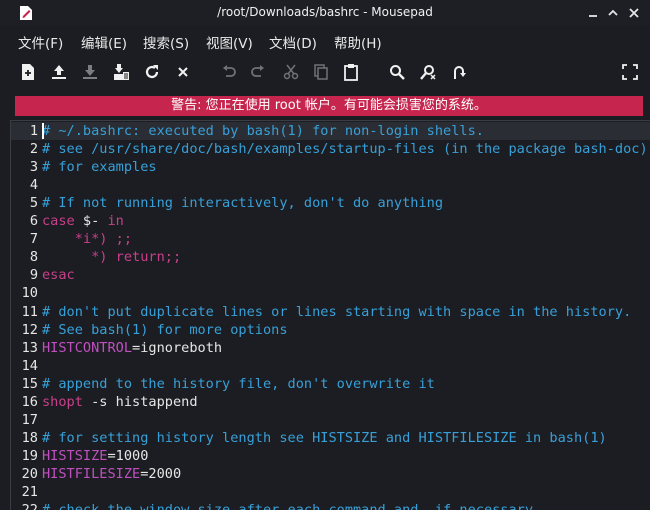 Image resolution: width=650 pixels, height=510 pixels. I want to click on code-token: # See bash(1) for more options, so click(165, 329).